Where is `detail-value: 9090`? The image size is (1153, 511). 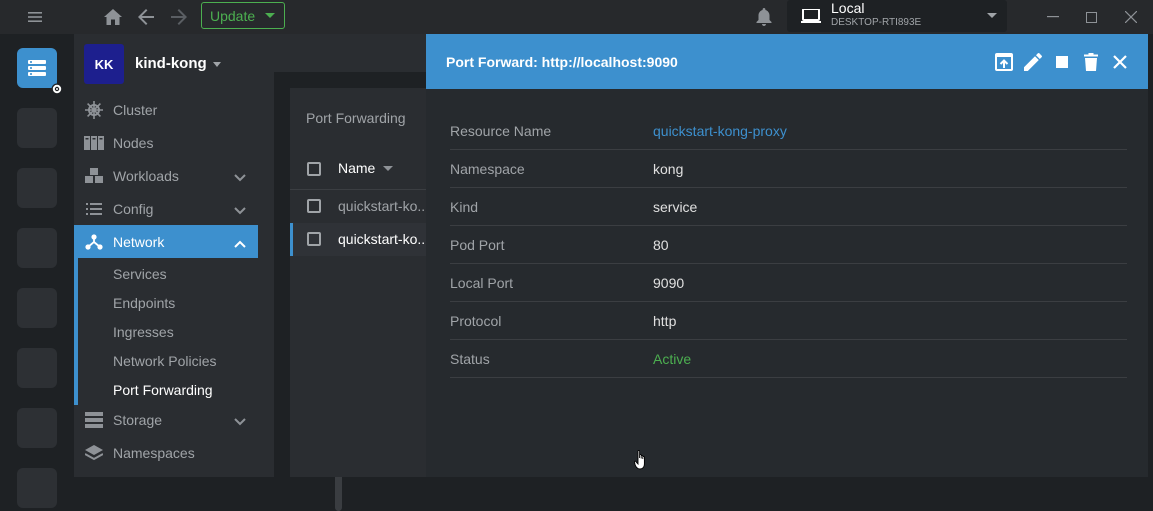 detail-value: 9090 is located at coordinates (669, 283).